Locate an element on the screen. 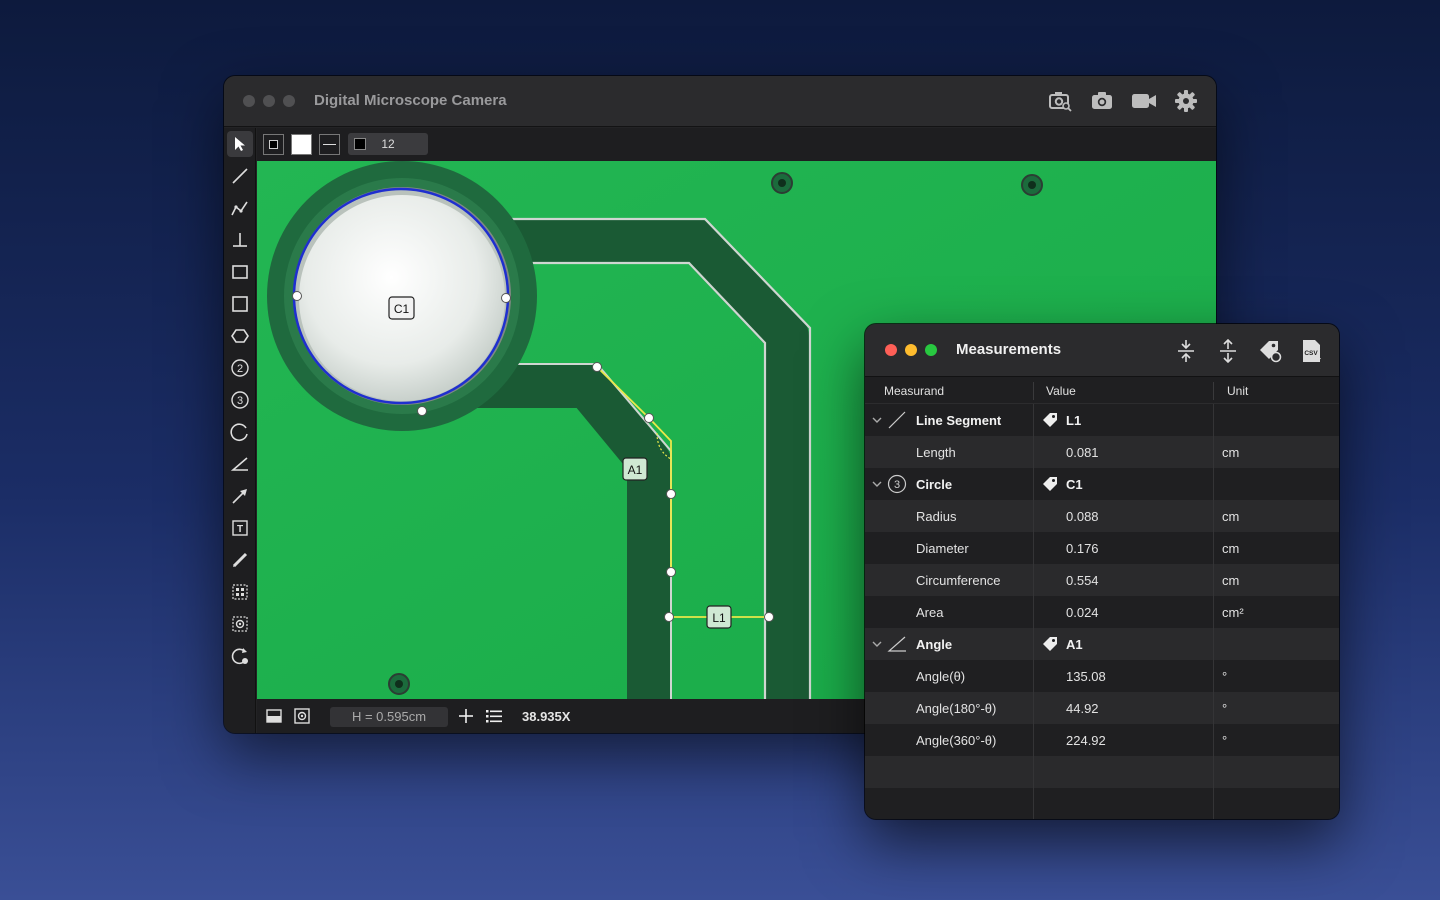 Image resolution: width=1440 pixels, height=900 pixels. col-header-unit: Unit is located at coordinates (1237, 391).